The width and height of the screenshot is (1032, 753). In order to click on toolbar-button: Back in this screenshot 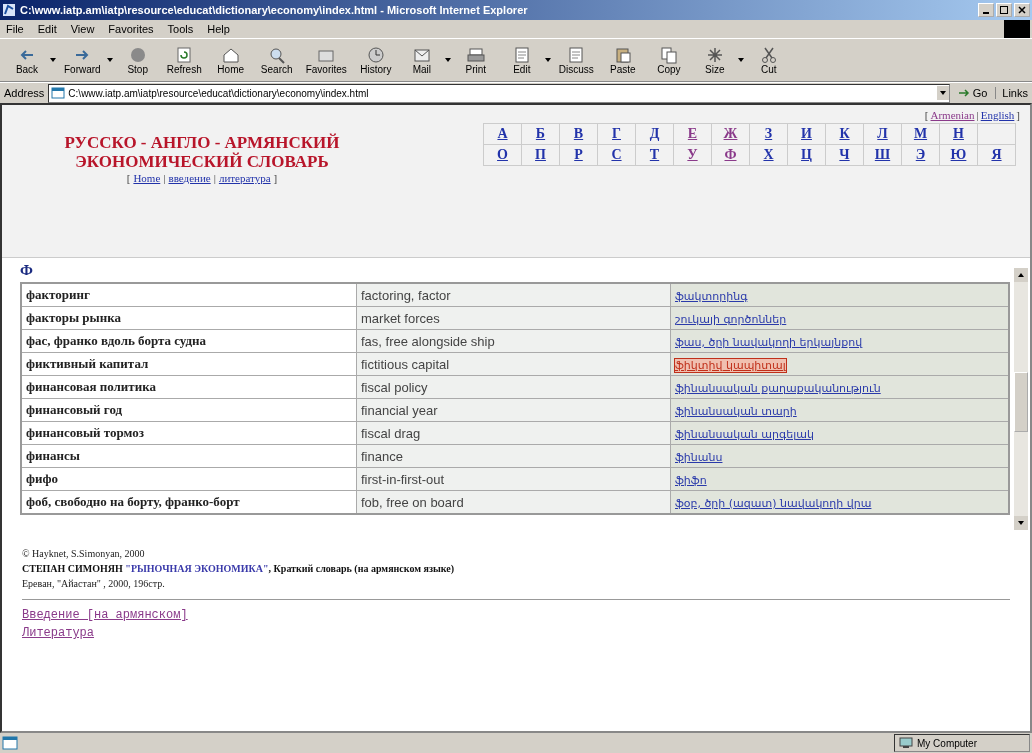, I will do `click(27, 60)`.